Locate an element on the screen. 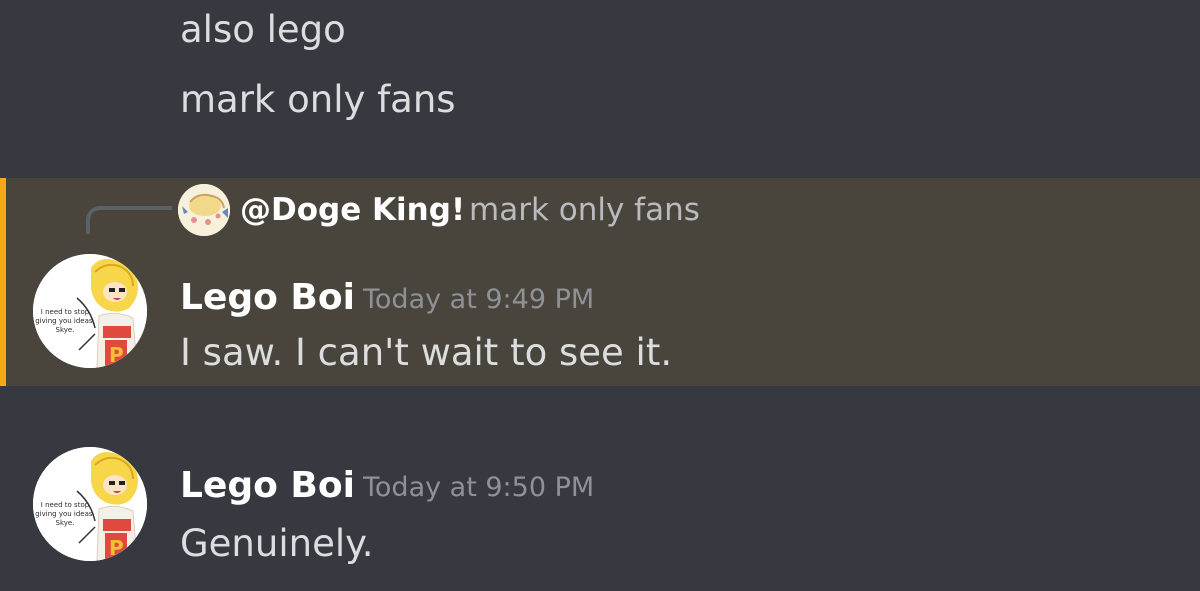  reply-connector is located at coordinates (129, 220).